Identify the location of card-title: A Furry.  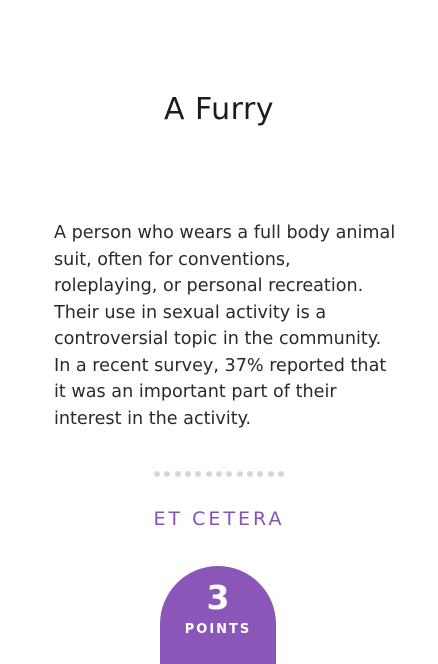
(219, 109).